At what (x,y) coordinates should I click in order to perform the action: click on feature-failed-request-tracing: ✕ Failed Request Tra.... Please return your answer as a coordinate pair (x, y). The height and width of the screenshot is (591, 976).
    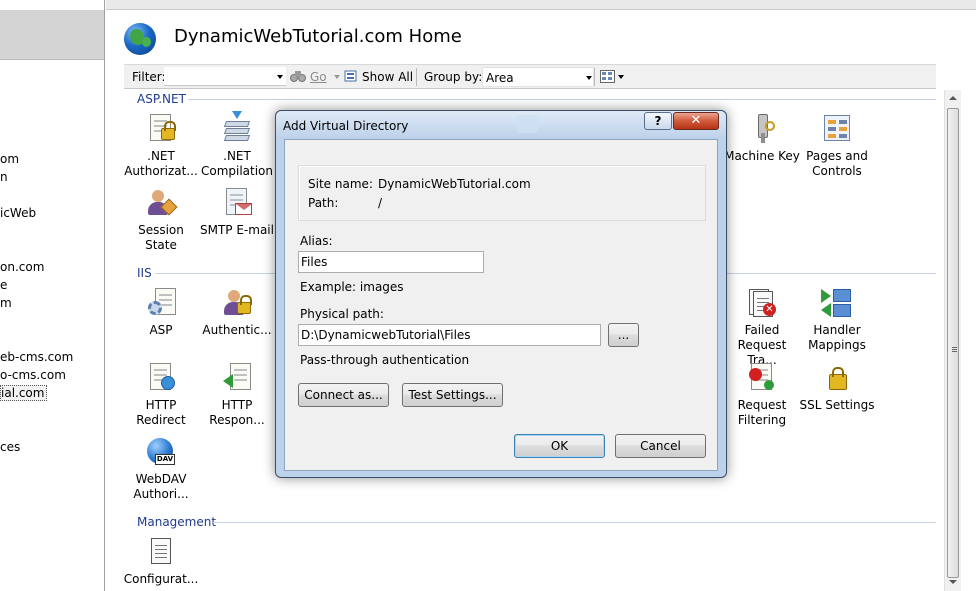
    Looking at the image, I should click on (762, 327).